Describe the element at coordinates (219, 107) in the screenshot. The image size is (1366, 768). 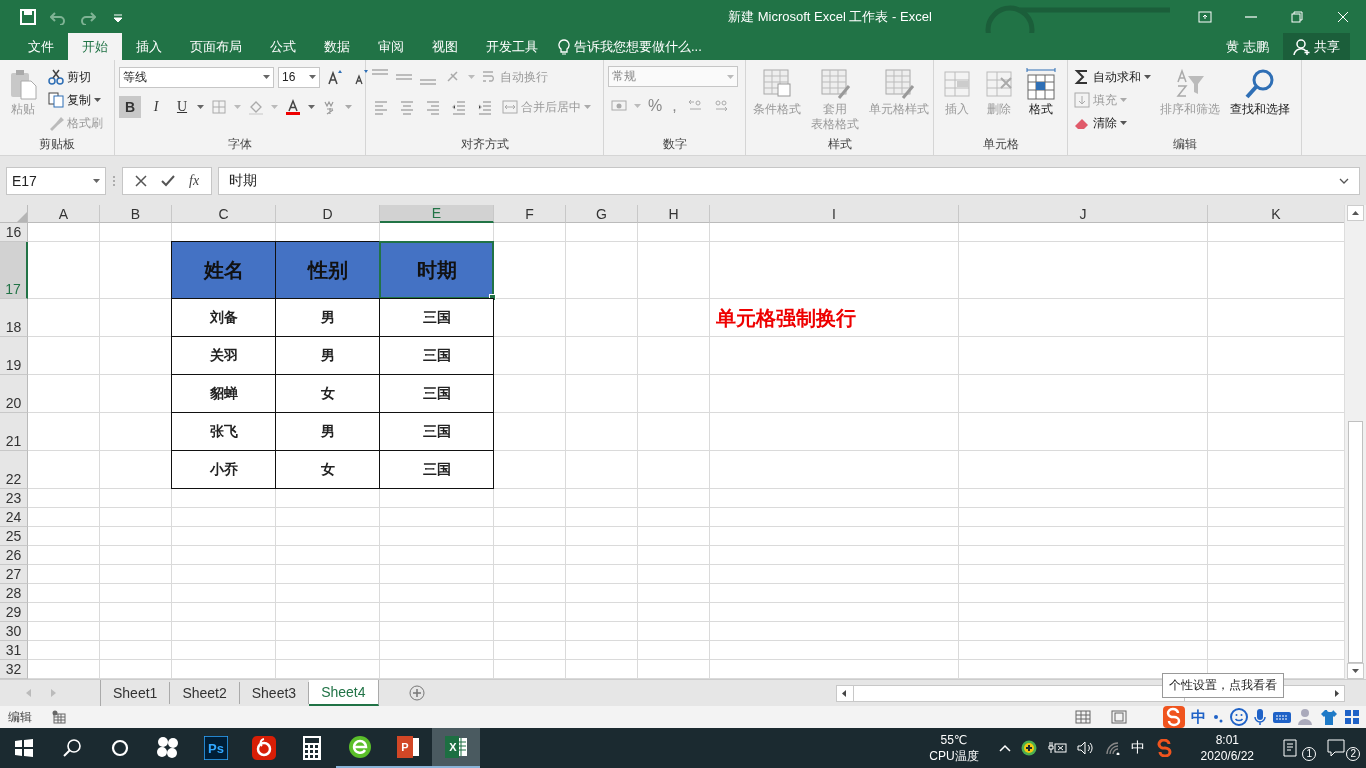
I see `borders-icon` at that location.